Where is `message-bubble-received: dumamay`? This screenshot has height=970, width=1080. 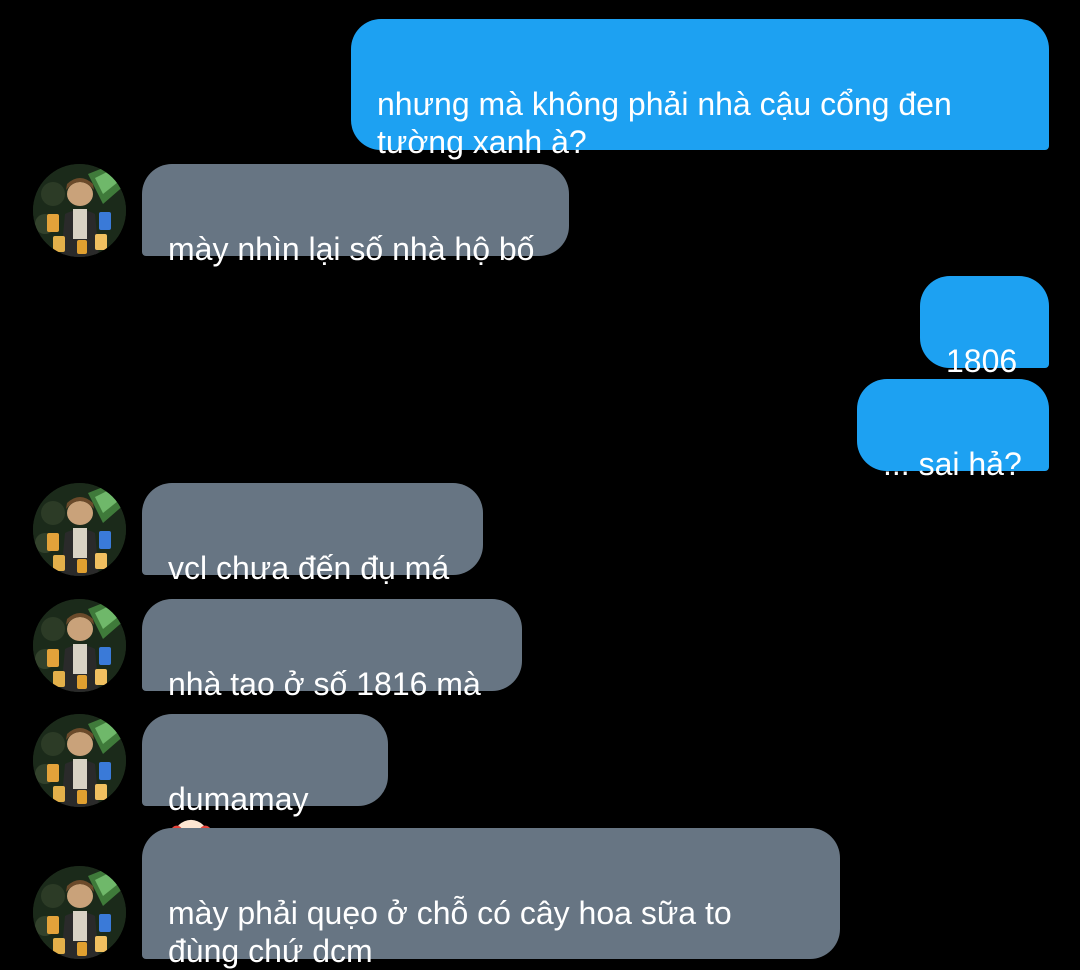
message-bubble-received: dumamay is located at coordinates (265, 784).